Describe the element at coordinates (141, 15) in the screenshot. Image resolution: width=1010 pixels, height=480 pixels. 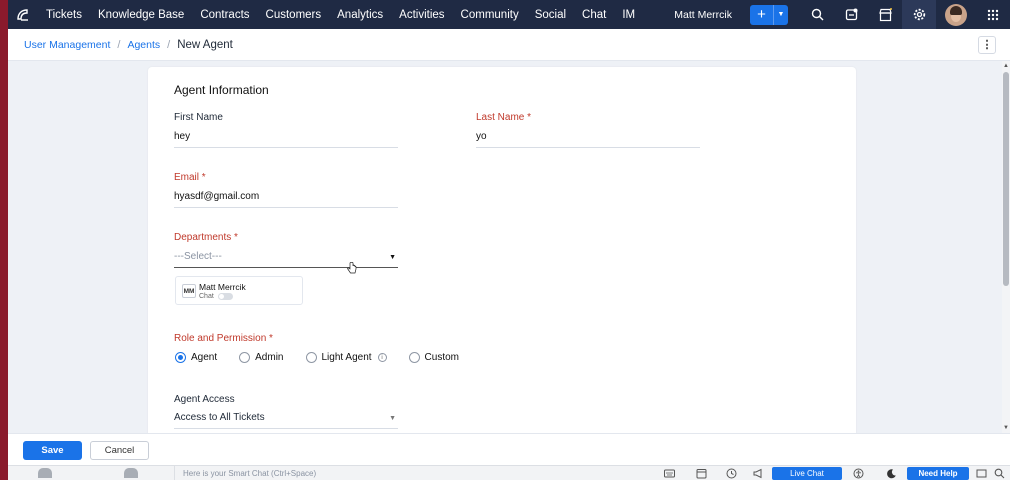
I see `nav-knowledge-base: Knowledge Base` at that location.